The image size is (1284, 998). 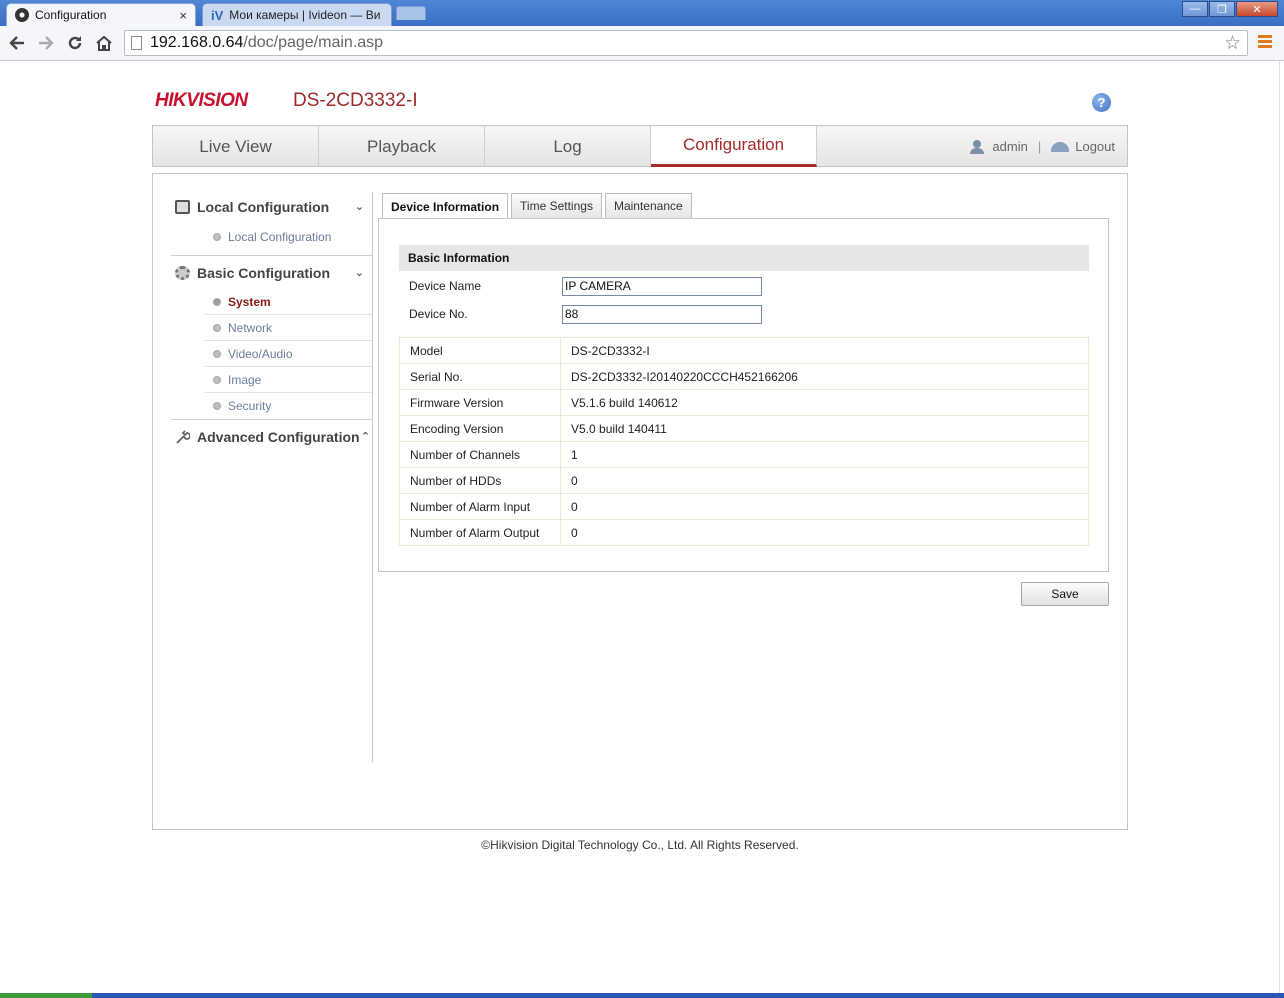 What do you see at coordinates (824, 350) in the screenshot?
I see `info-value: DS-2CD3332-I` at bounding box center [824, 350].